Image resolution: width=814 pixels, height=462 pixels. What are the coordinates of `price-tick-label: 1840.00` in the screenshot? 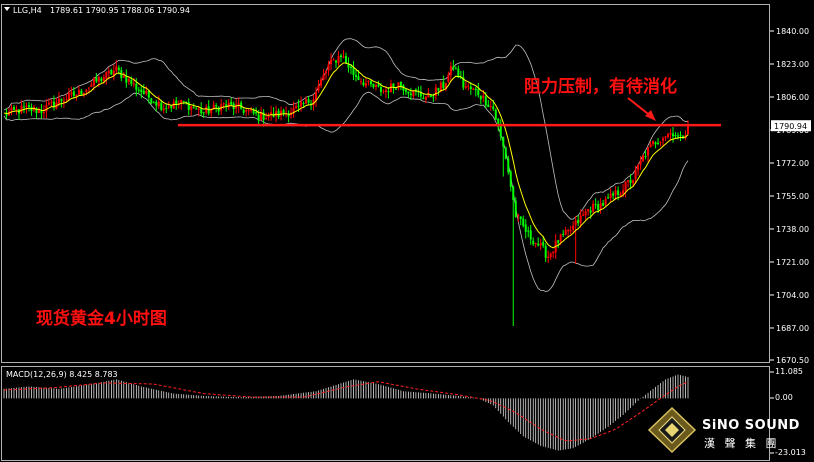 It's located at (792, 31).